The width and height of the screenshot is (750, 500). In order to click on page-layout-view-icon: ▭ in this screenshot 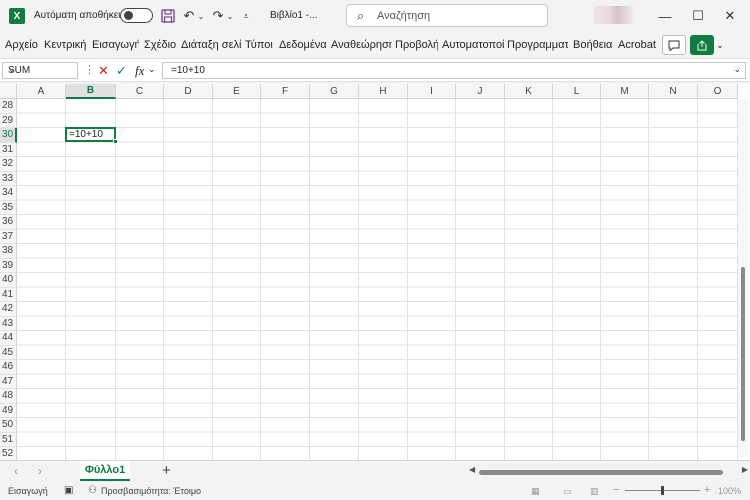, I will do `click(567, 491)`.